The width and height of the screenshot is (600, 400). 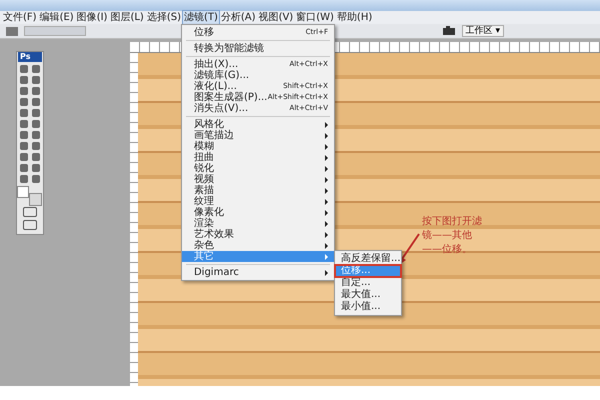 I want to click on menu-item: 像素化, so click(x=258, y=212).